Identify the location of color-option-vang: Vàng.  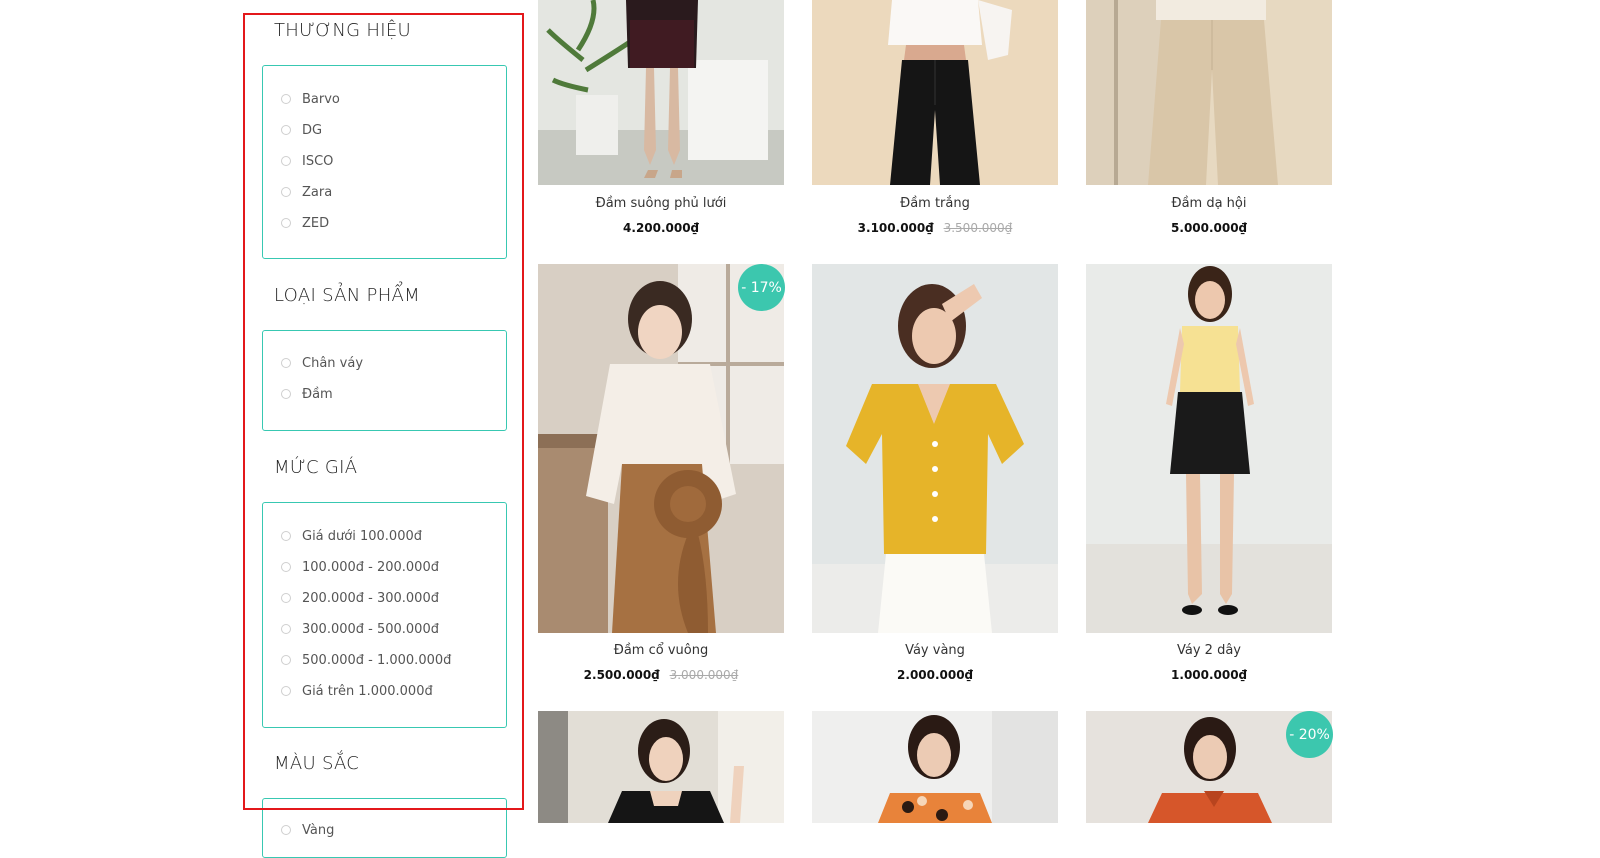
(307, 830).